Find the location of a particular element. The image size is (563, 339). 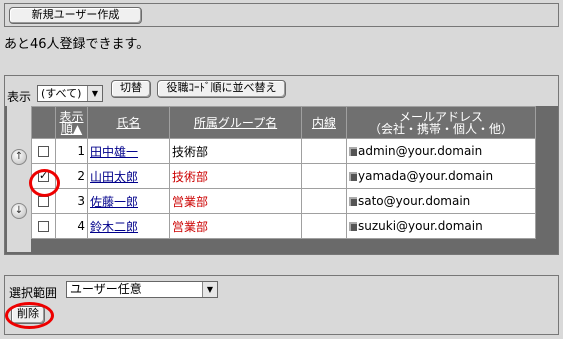

new-user-button: 新規ユーザー作成 is located at coordinates (75, 15).